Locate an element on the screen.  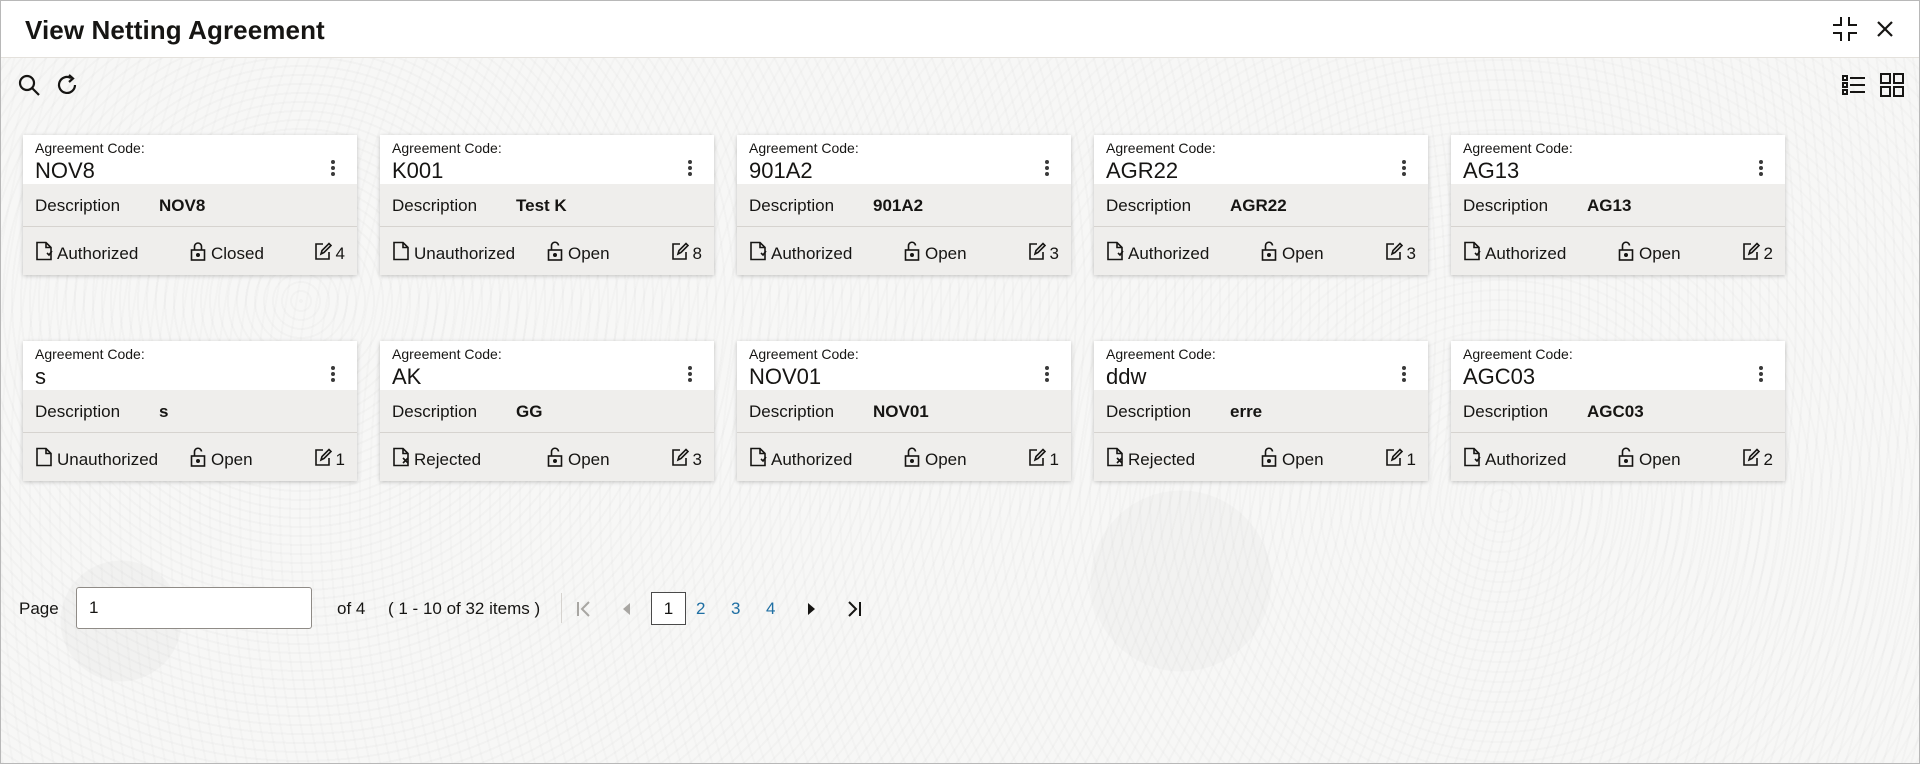
agreement-code-value: s is located at coordinates (40, 376).